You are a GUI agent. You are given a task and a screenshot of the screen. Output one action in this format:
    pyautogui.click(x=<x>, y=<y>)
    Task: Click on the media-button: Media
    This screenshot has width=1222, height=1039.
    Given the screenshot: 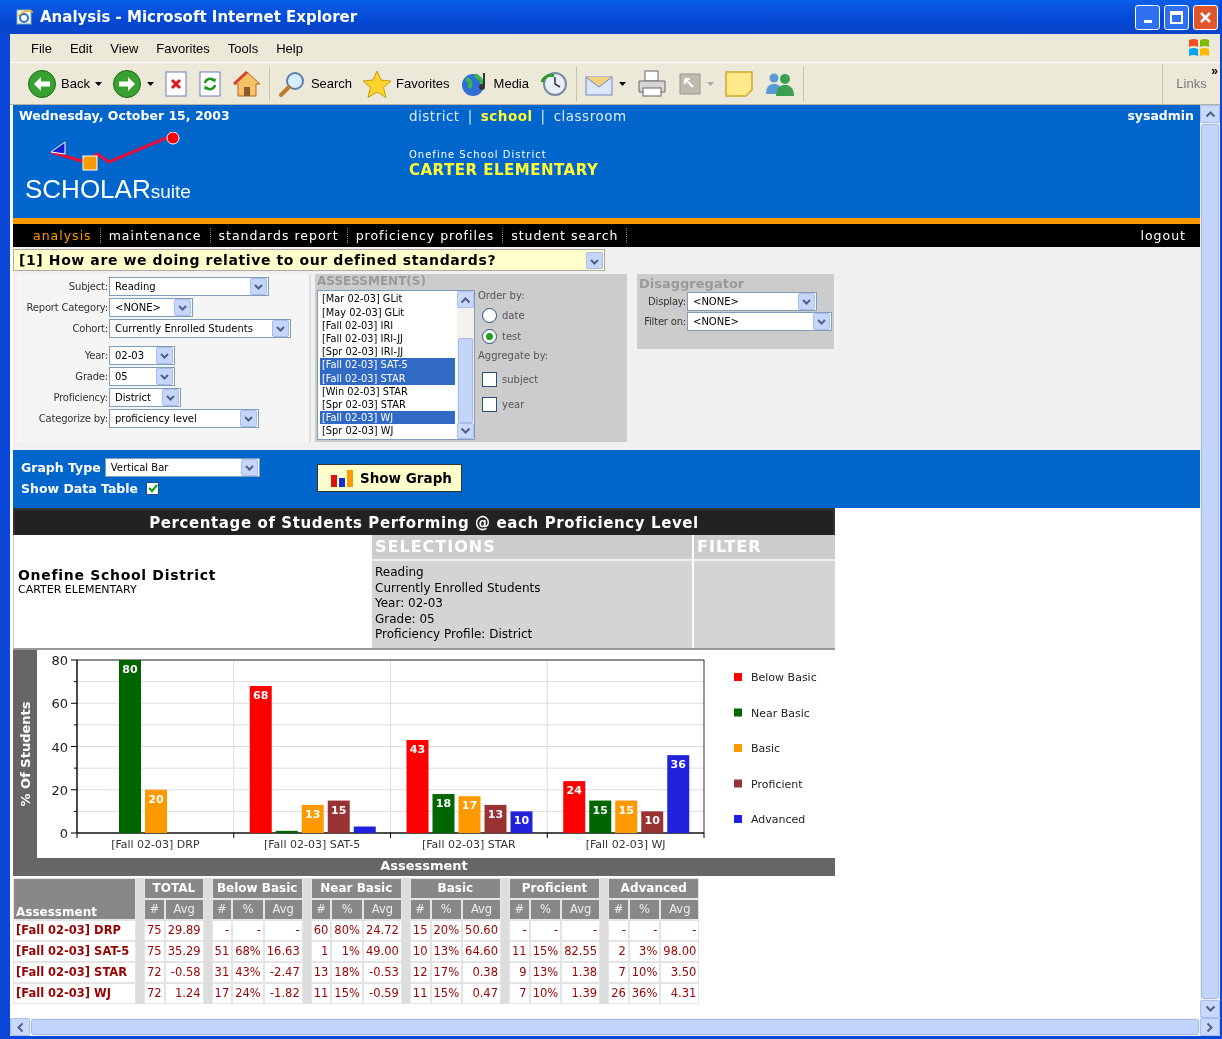 What is the action you would take?
    pyautogui.click(x=494, y=83)
    